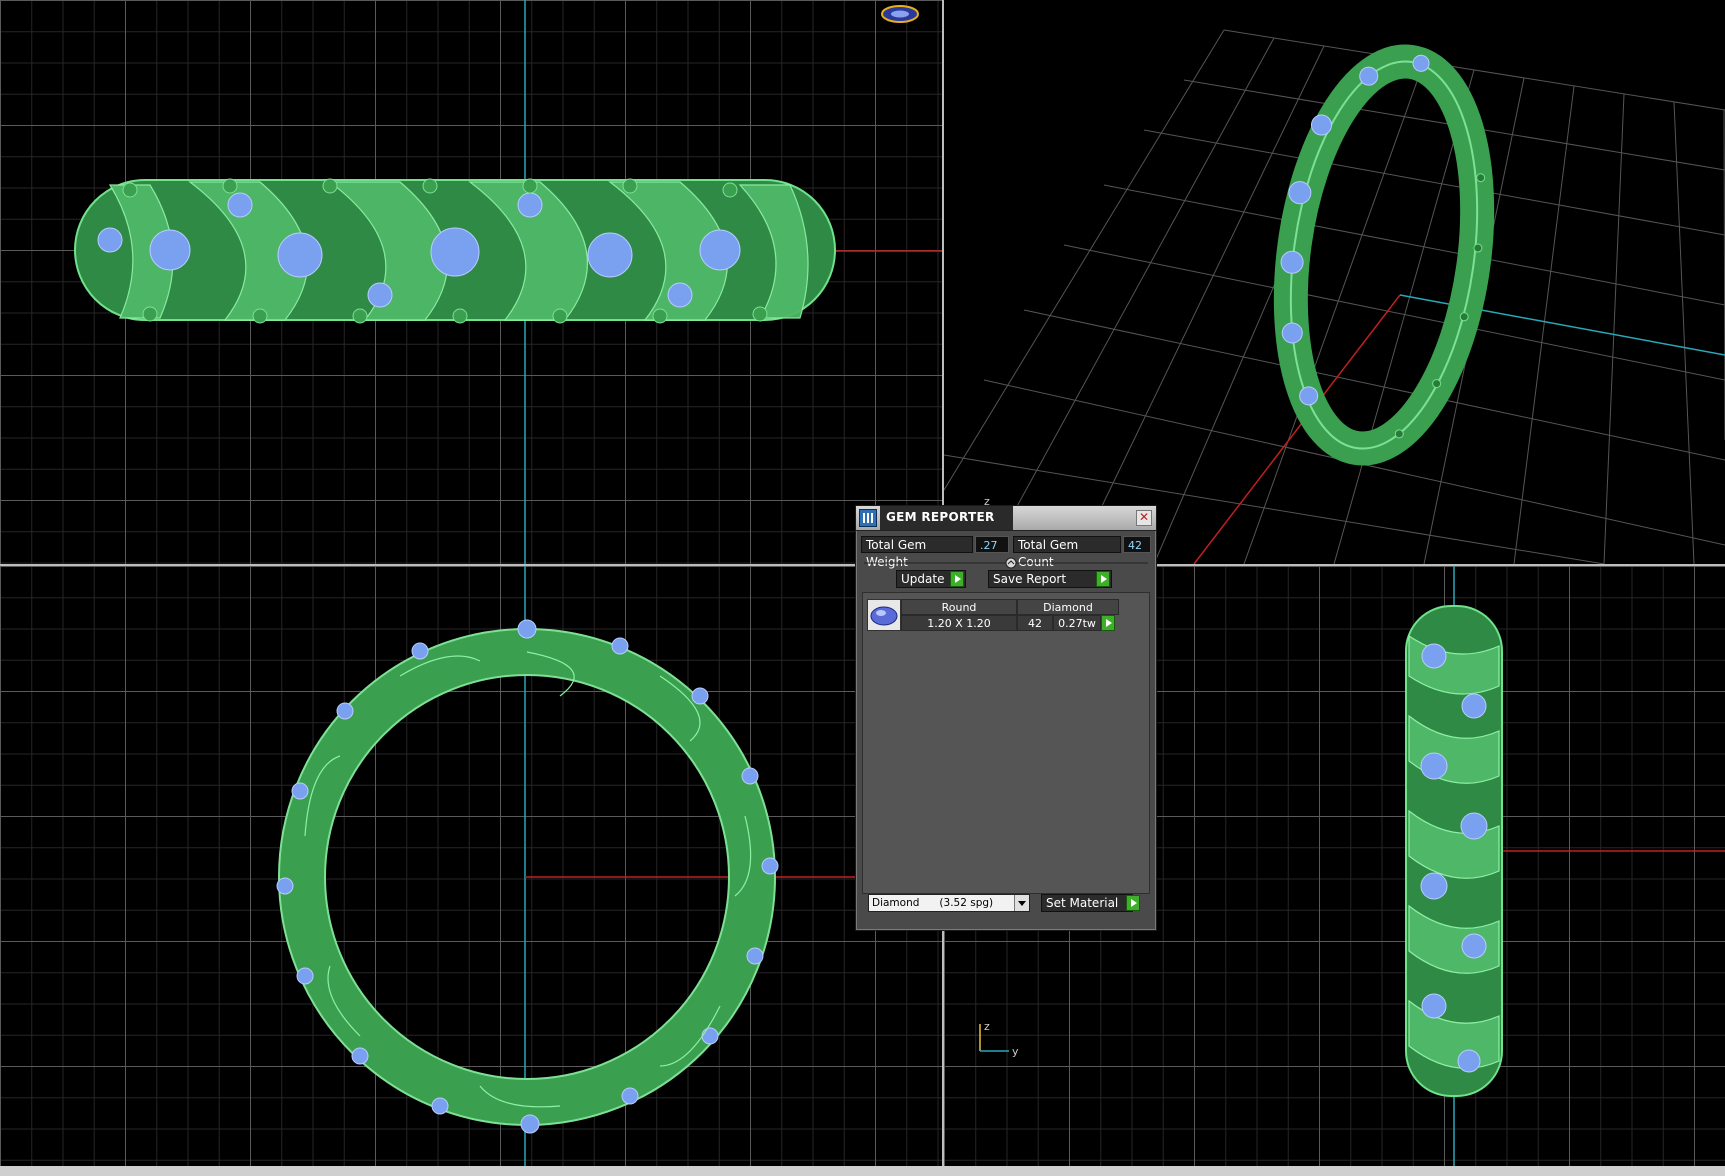 The width and height of the screenshot is (1725, 1176). I want to click on close-icon: ✕, so click(1144, 518).